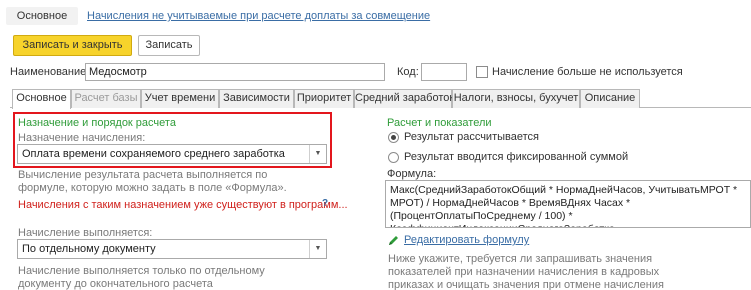 The image size is (751, 290). What do you see at coordinates (394, 240) in the screenshot?
I see `pencil-icon` at bounding box center [394, 240].